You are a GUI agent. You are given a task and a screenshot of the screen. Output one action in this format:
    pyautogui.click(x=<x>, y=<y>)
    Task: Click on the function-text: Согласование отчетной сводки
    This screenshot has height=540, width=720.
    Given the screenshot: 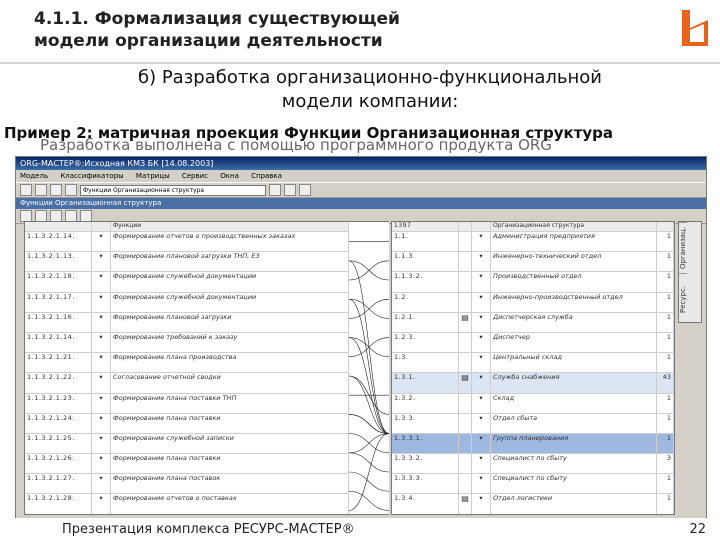 What is the action you would take?
    pyautogui.click(x=229, y=383)
    